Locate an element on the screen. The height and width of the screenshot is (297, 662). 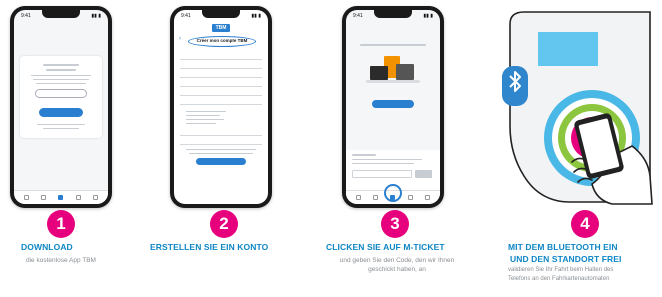
step-title-line: UND DEN STANDORT FREI is located at coordinates (566, 259).